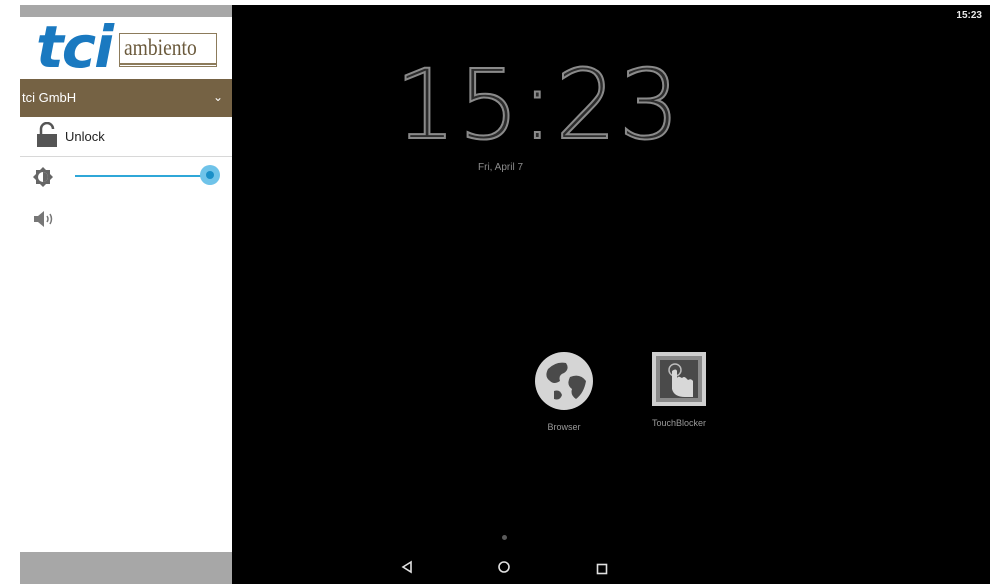 The width and height of the screenshot is (997, 584). I want to click on app-browser: Browser, so click(564, 391).